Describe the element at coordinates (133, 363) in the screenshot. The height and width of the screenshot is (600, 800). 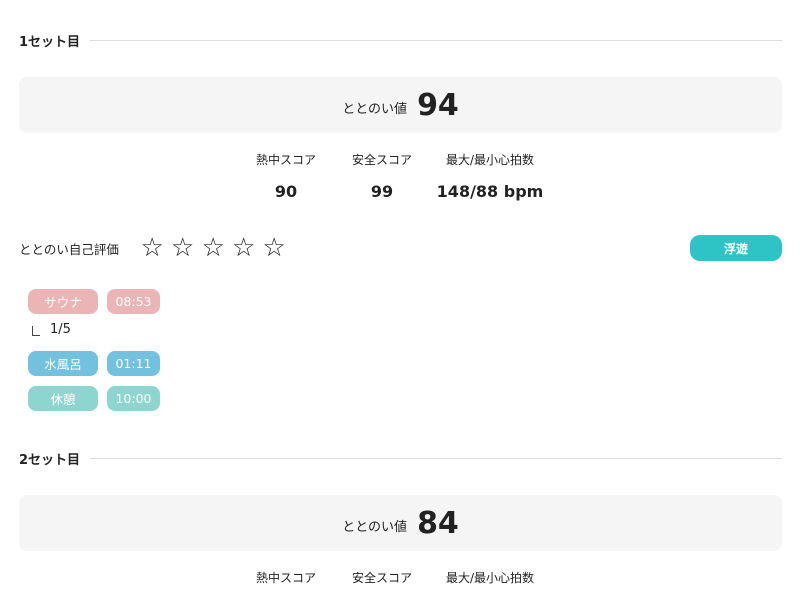
I see `water-bath-time: 01:11` at that location.